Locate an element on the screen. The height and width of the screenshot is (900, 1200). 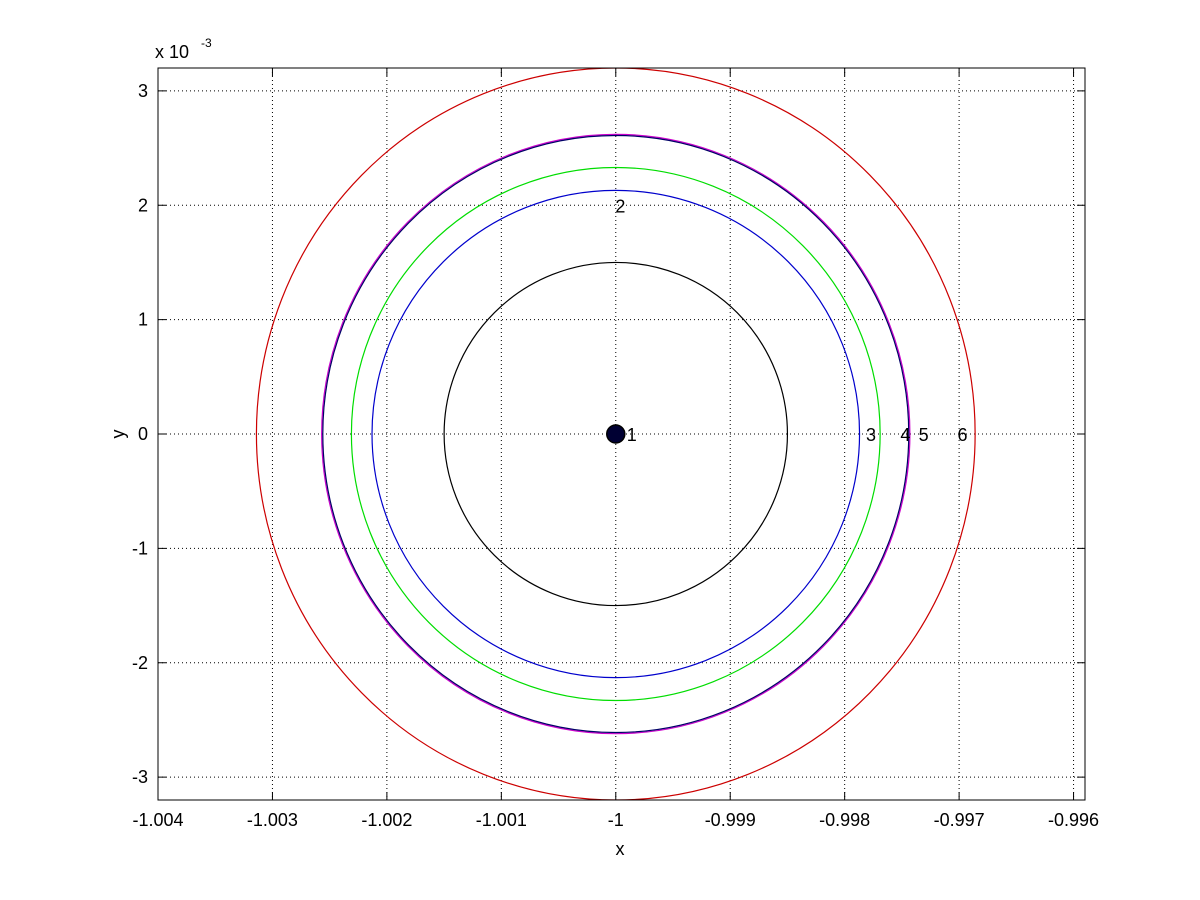
y-scale-factor: x 10 is located at coordinates (172, 52).